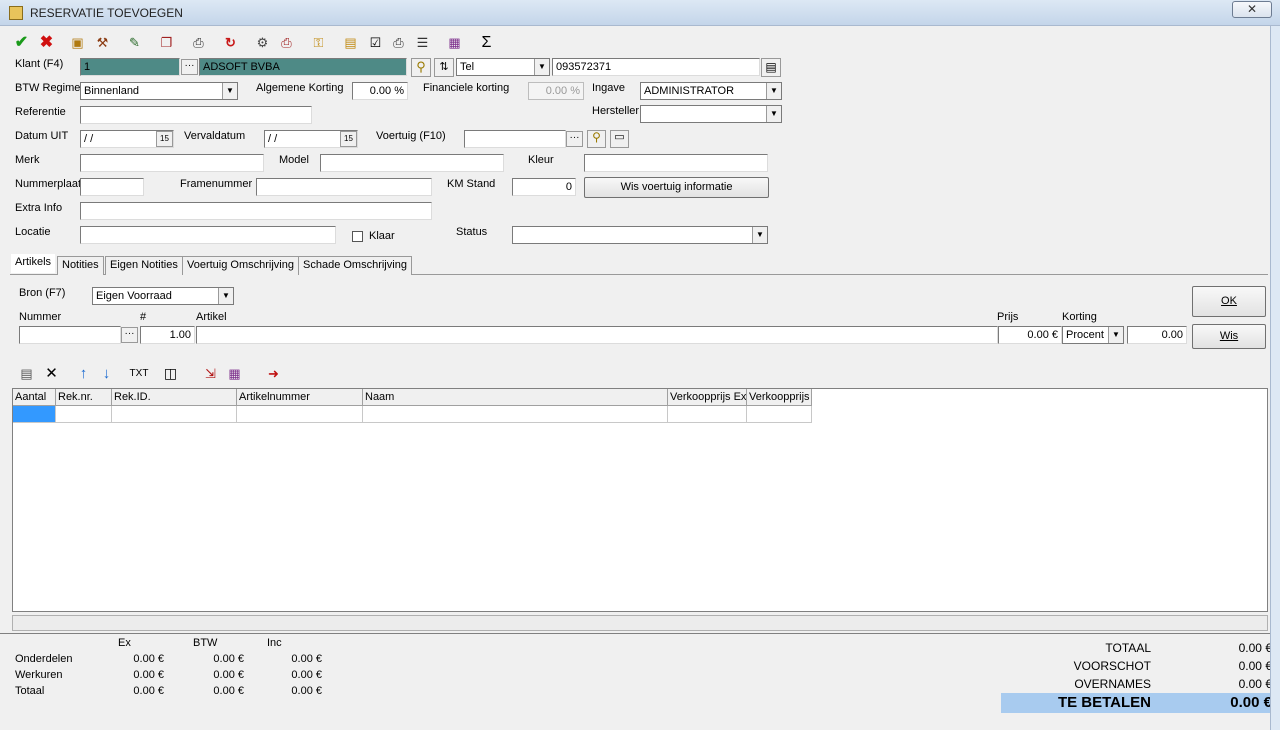 The image size is (1280, 730). I want to click on printer-stack-icon: ☰, so click(422, 41).